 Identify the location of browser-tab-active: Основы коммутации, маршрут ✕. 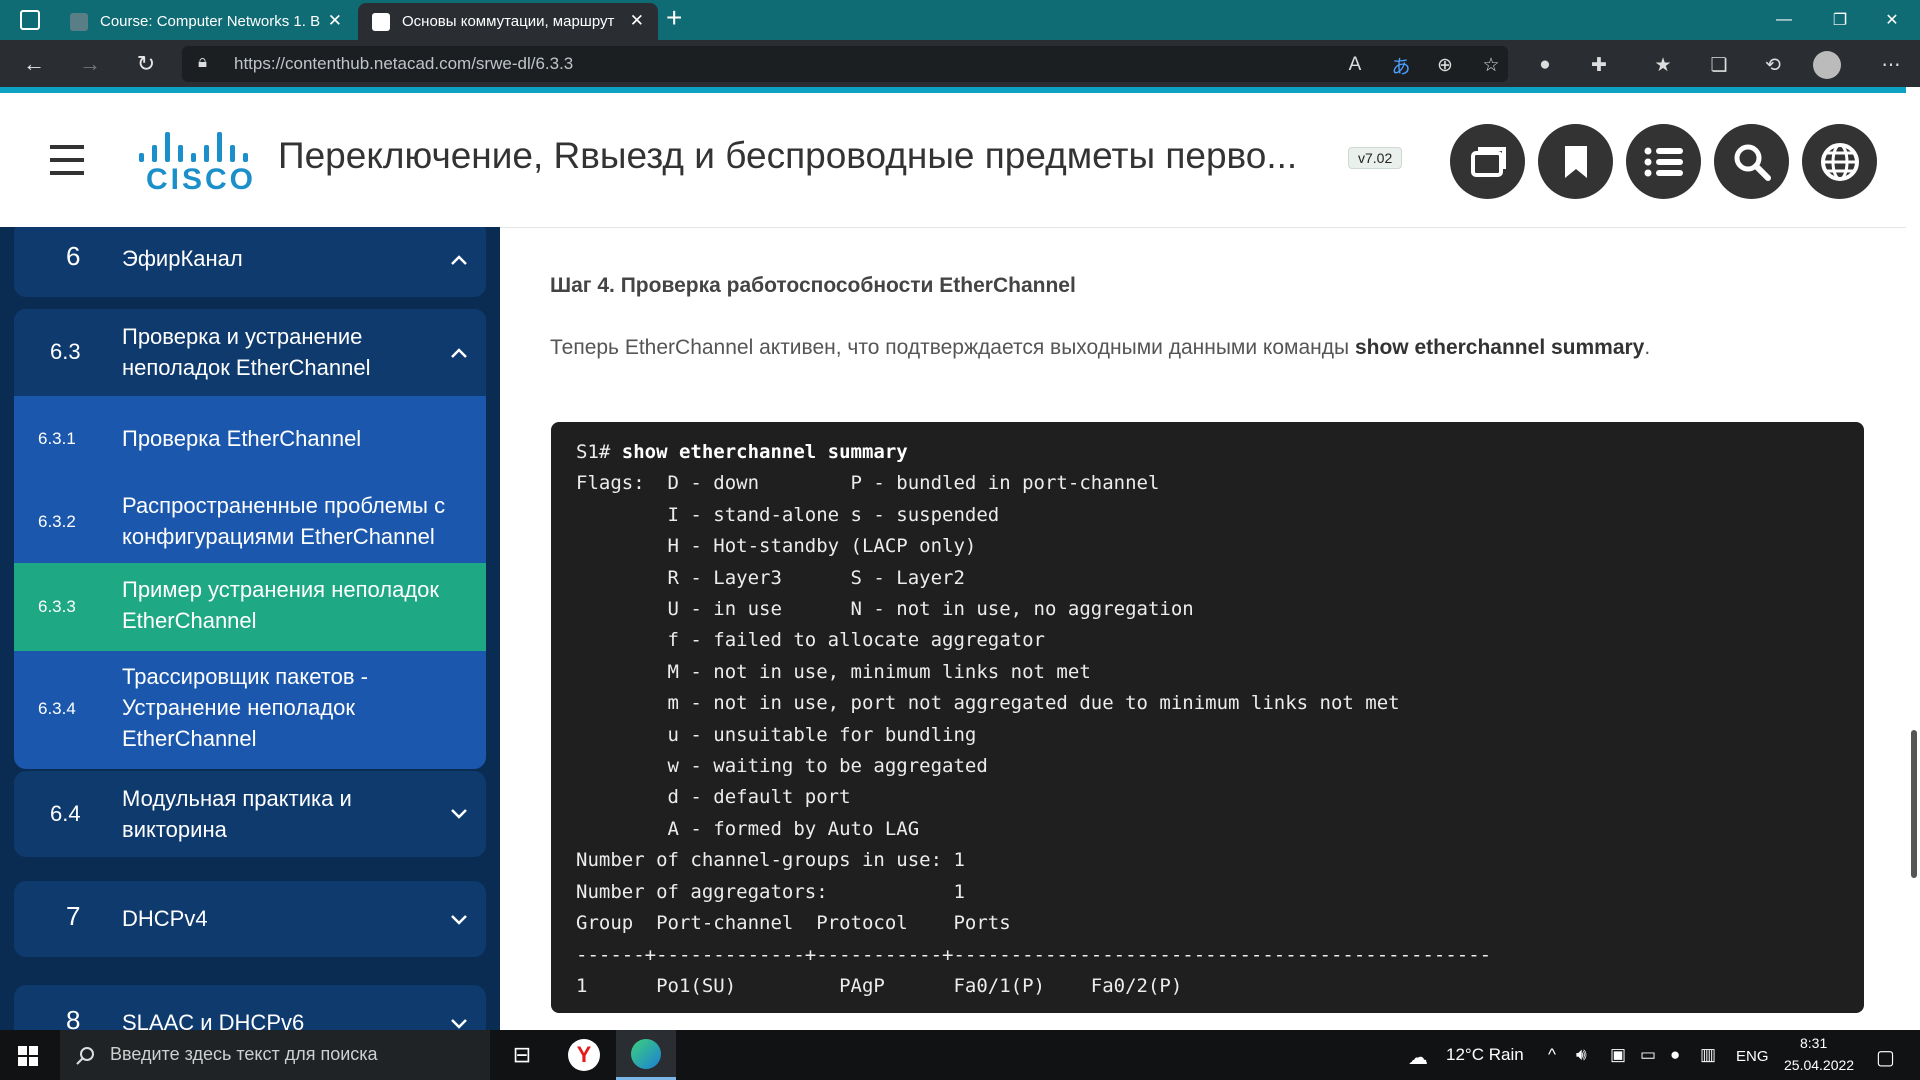
(508, 21).